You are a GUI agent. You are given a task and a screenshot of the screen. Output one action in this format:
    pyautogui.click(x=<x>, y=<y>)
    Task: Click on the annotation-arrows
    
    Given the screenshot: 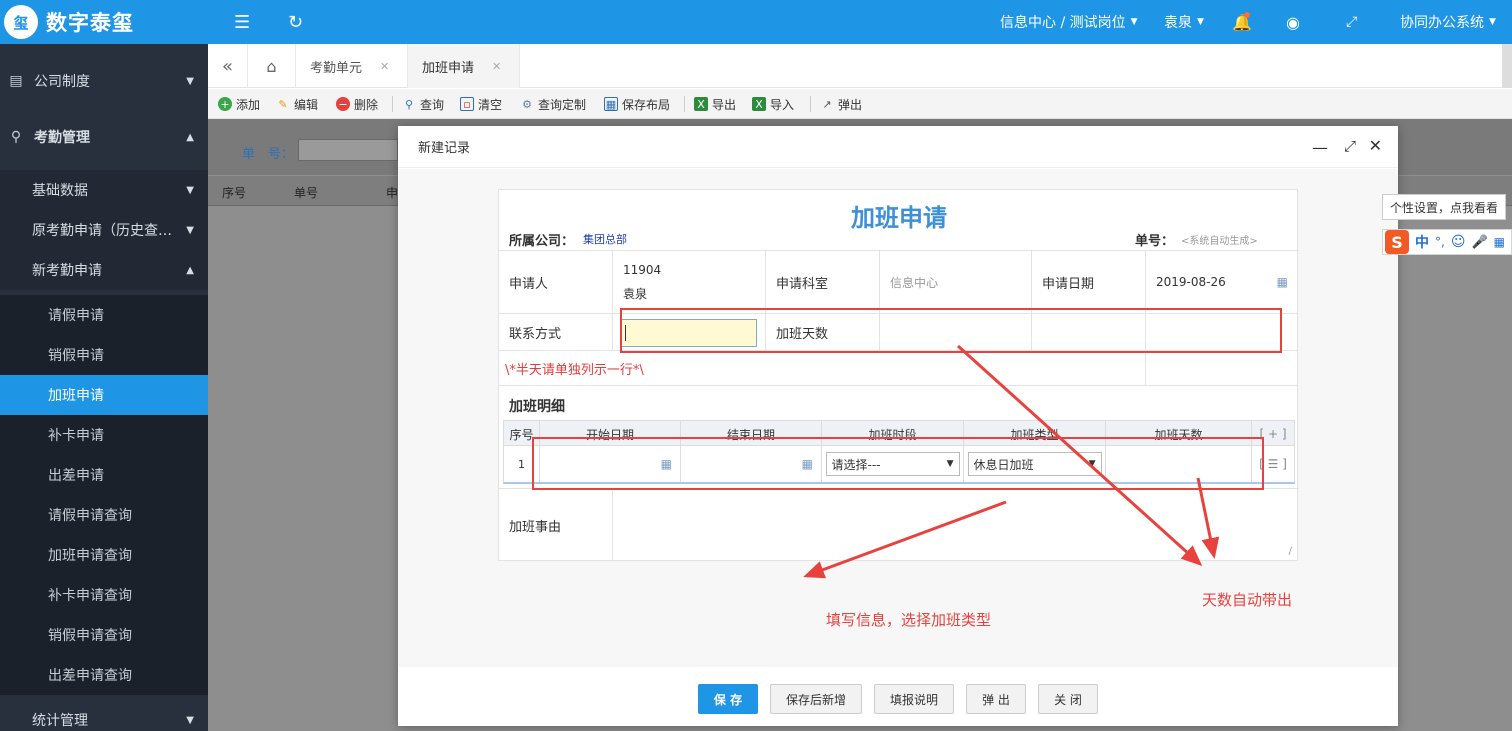 What is the action you would take?
    pyautogui.click(x=1011, y=461)
    